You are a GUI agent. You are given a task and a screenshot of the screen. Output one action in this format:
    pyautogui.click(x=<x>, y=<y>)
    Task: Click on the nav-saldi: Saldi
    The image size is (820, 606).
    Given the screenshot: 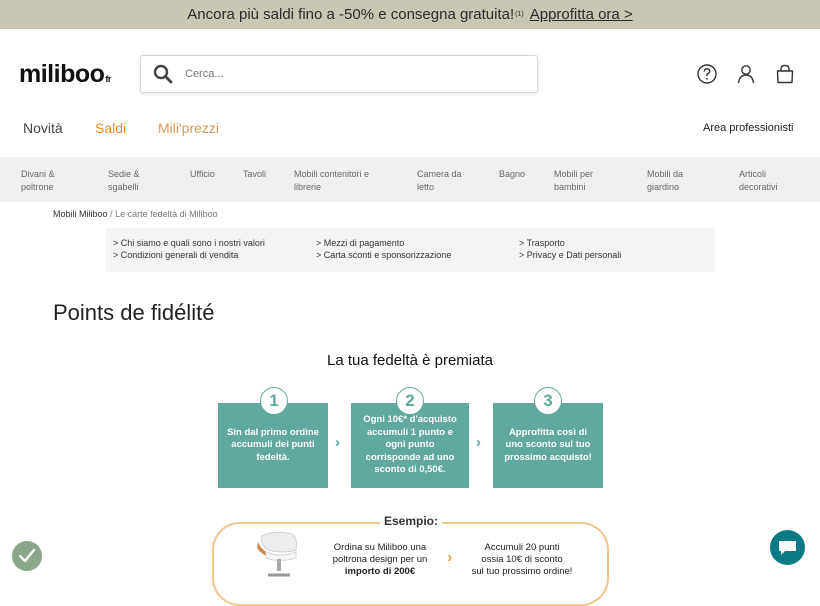 What is the action you would take?
    pyautogui.click(x=110, y=128)
    